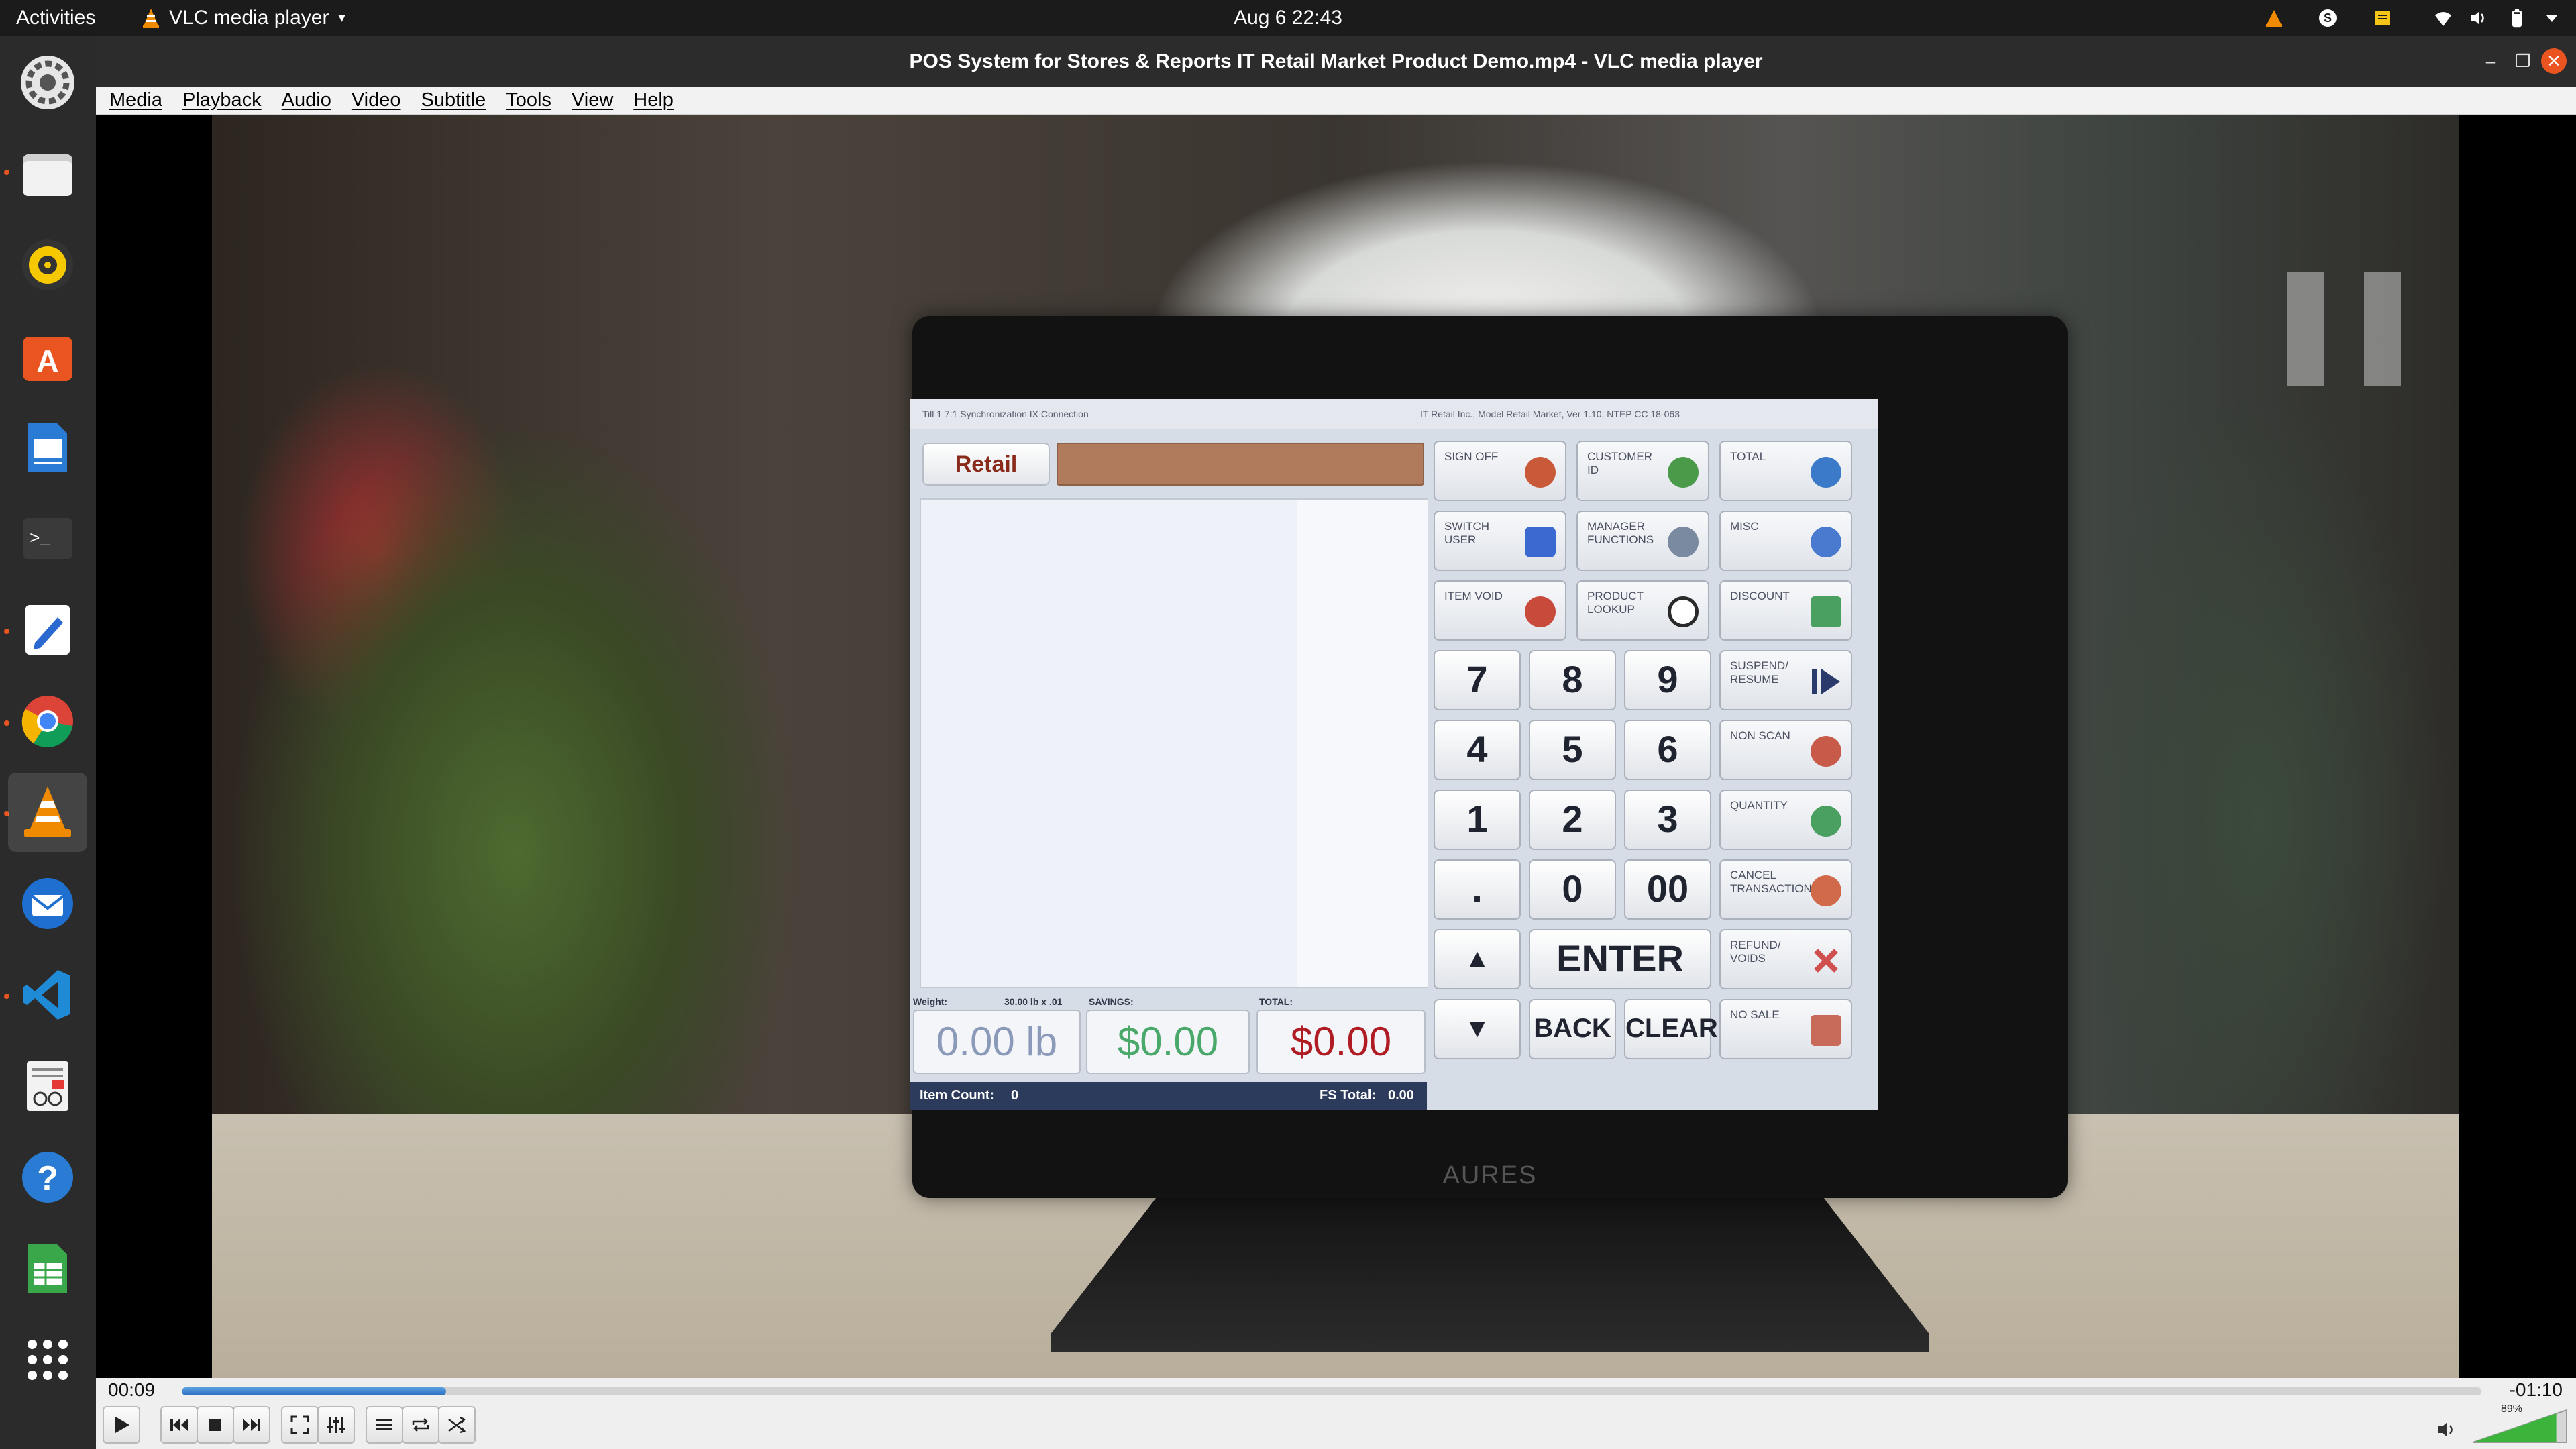  What do you see at coordinates (1615, 603) in the screenshot?
I see `pos-button-label: PRODUCT LOOKUP` at bounding box center [1615, 603].